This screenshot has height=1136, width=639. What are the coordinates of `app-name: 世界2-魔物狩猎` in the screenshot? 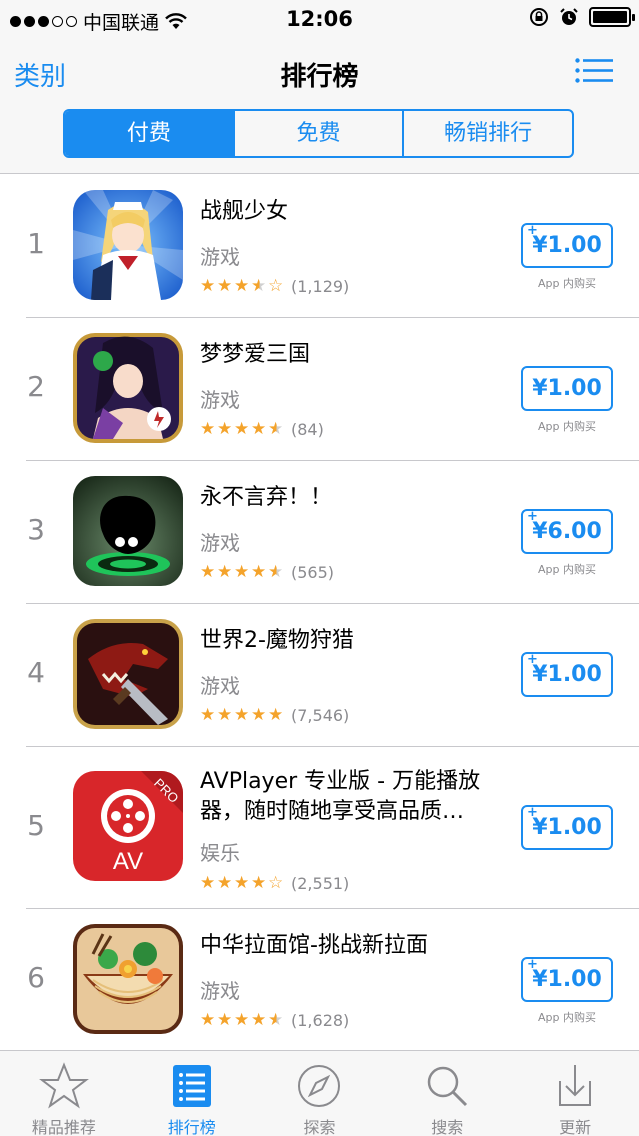 It's located at (277, 640).